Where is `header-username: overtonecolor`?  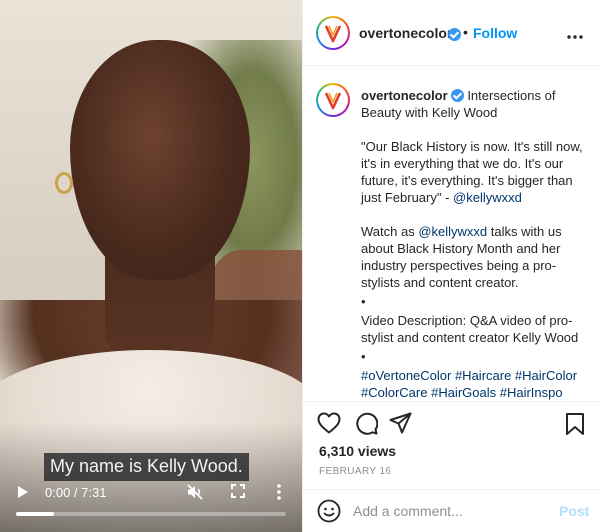
header-username: overtonecolor is located at coordinates (405, 33).